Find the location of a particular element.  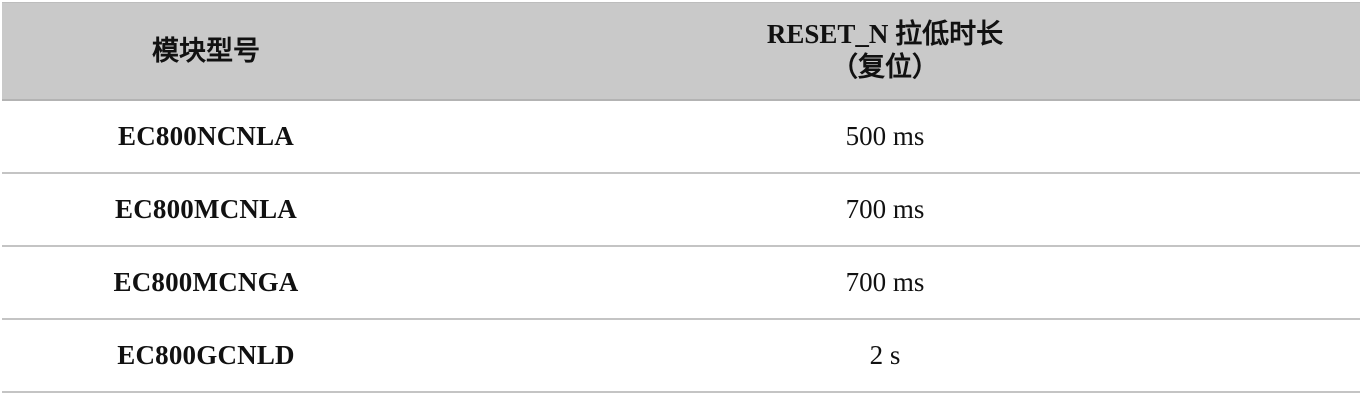

model-cell: EC800GCNLD is located at coordinates (206, 355).